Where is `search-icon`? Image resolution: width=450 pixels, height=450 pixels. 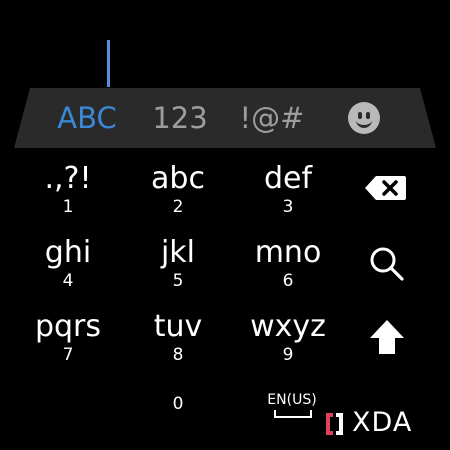 search-icon is located at coordinates (387, 264).